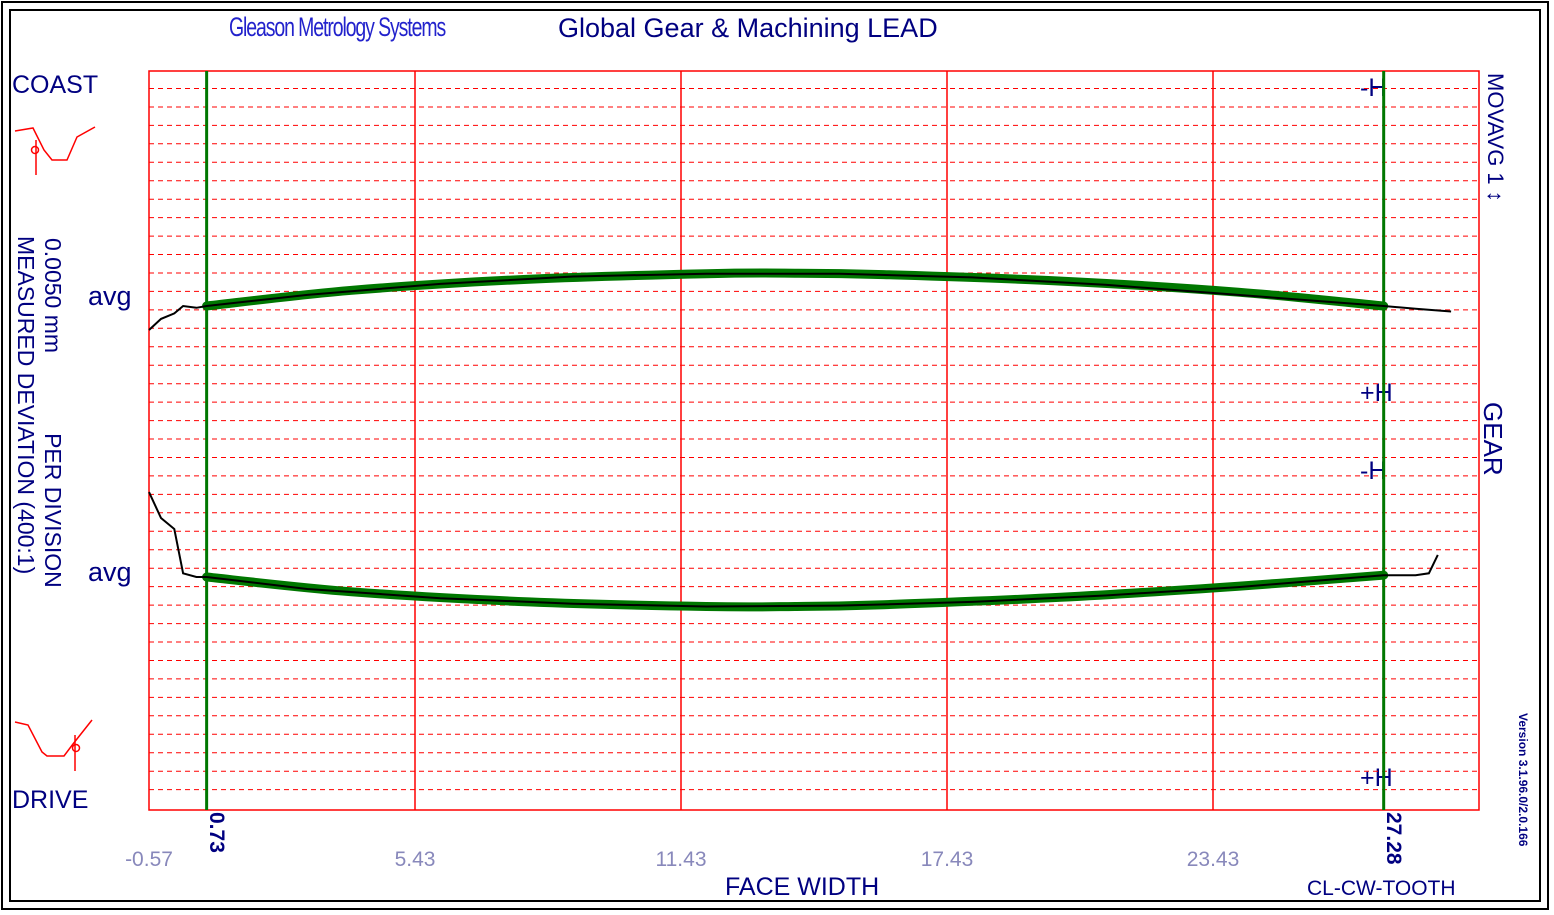 The image size is (1554, 915). I want to click on drive-fit-curve, so click(795, 591).